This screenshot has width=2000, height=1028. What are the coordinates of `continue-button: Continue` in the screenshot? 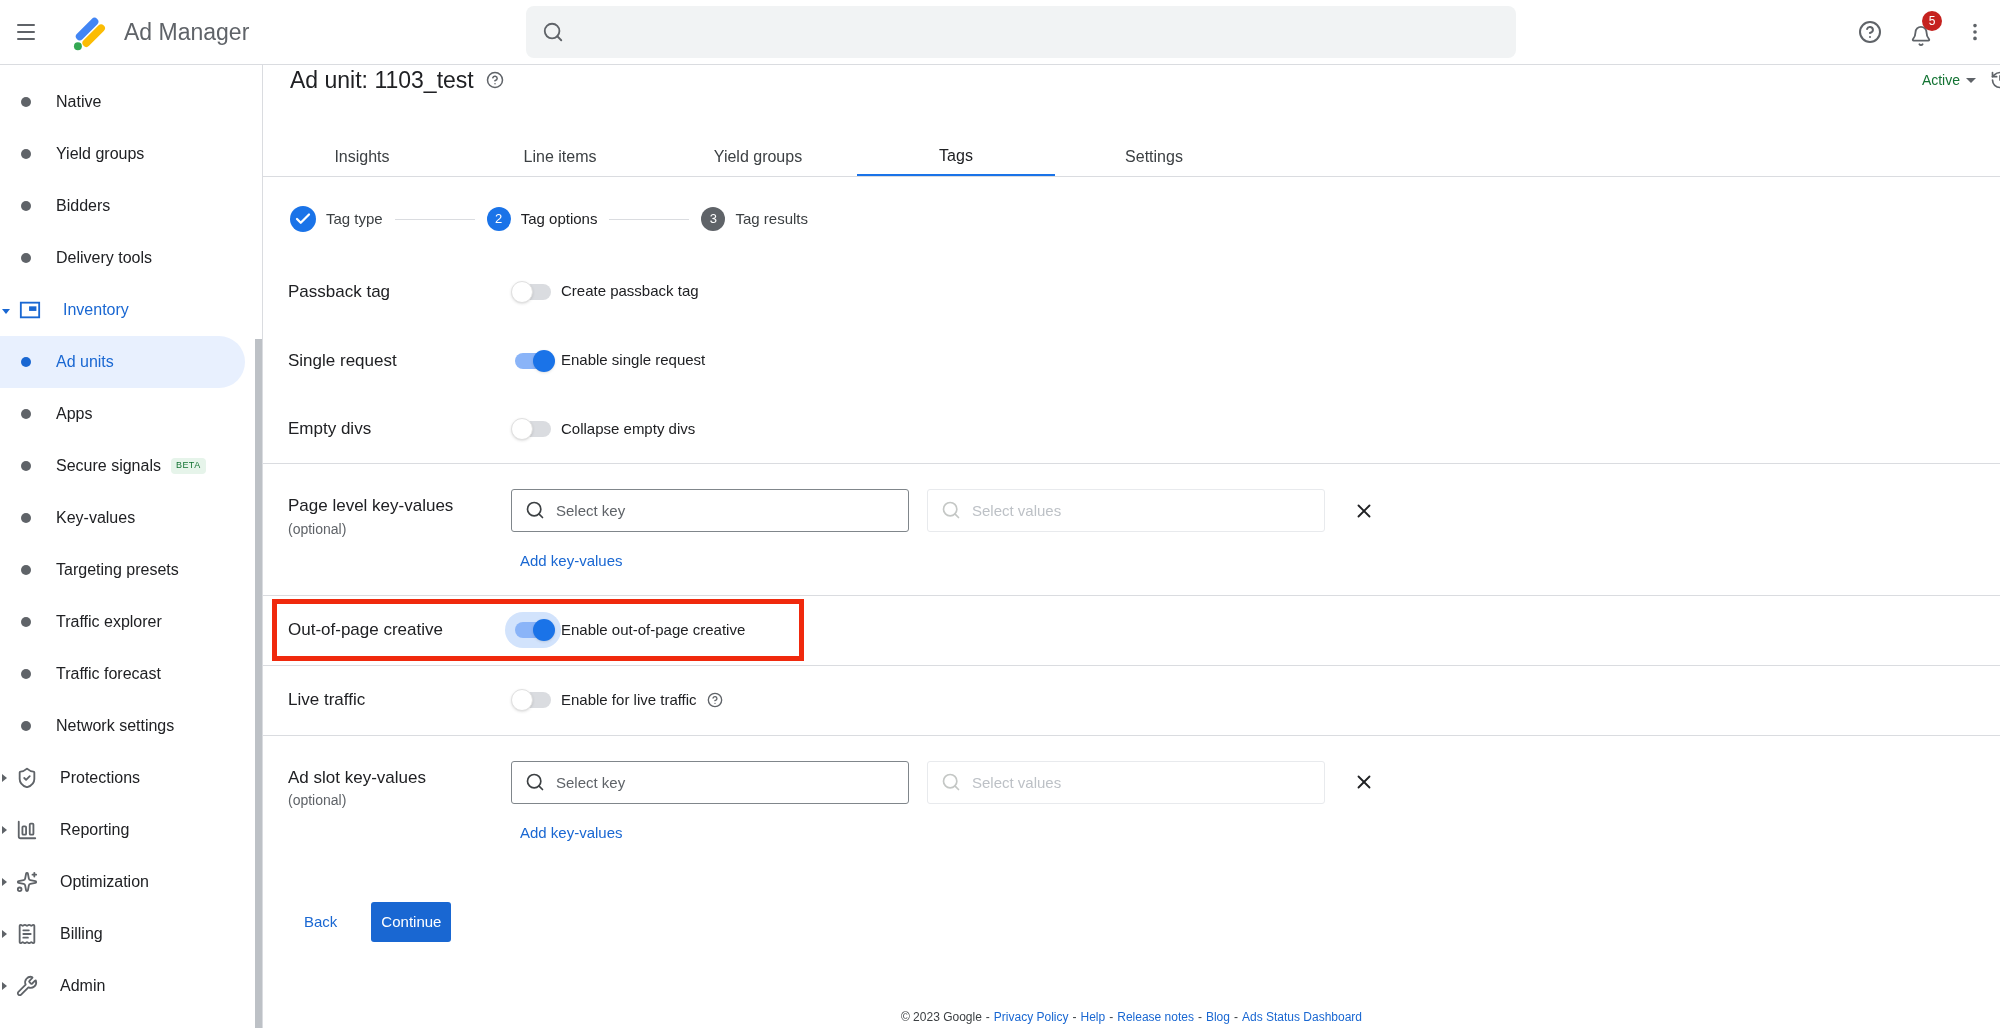 It's located at (411, 922).